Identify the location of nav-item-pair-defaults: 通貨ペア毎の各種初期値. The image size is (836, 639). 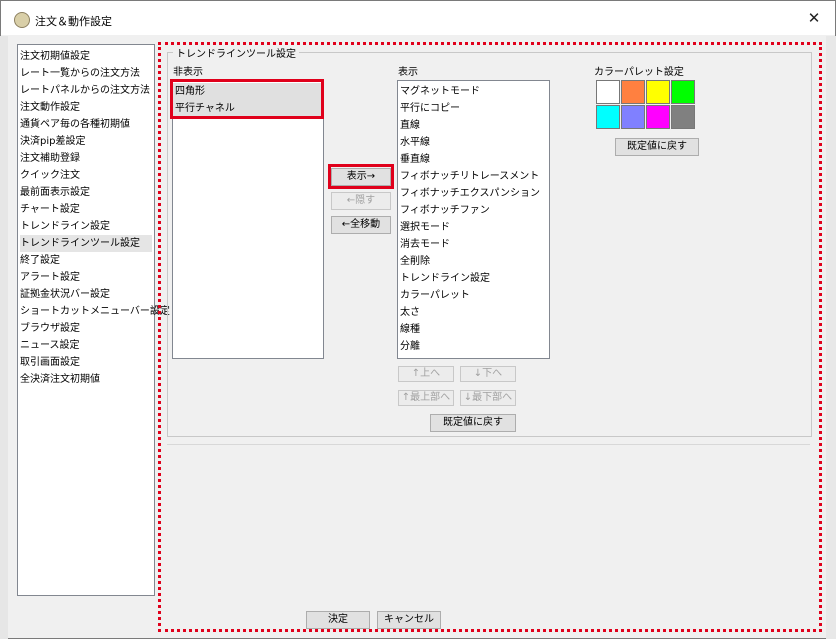
(86, 124).